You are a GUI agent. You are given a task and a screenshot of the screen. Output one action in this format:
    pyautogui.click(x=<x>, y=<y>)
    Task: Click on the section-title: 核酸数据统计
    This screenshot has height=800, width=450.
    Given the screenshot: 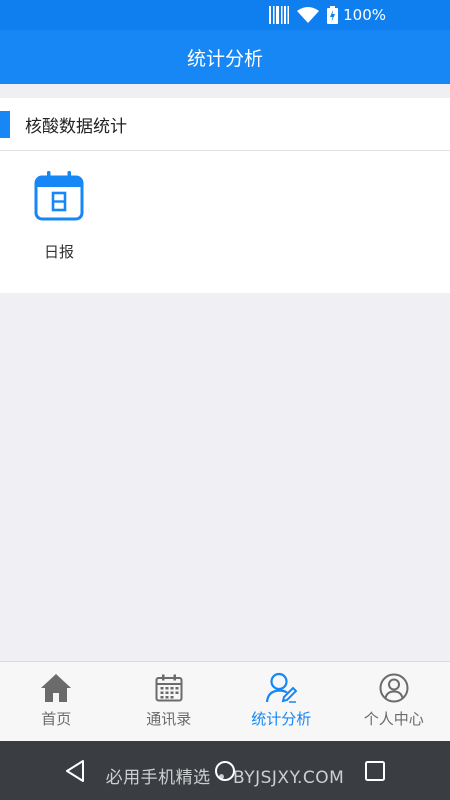 What is the action you would take?
    pyautogui.click(x=76, y=126)
    